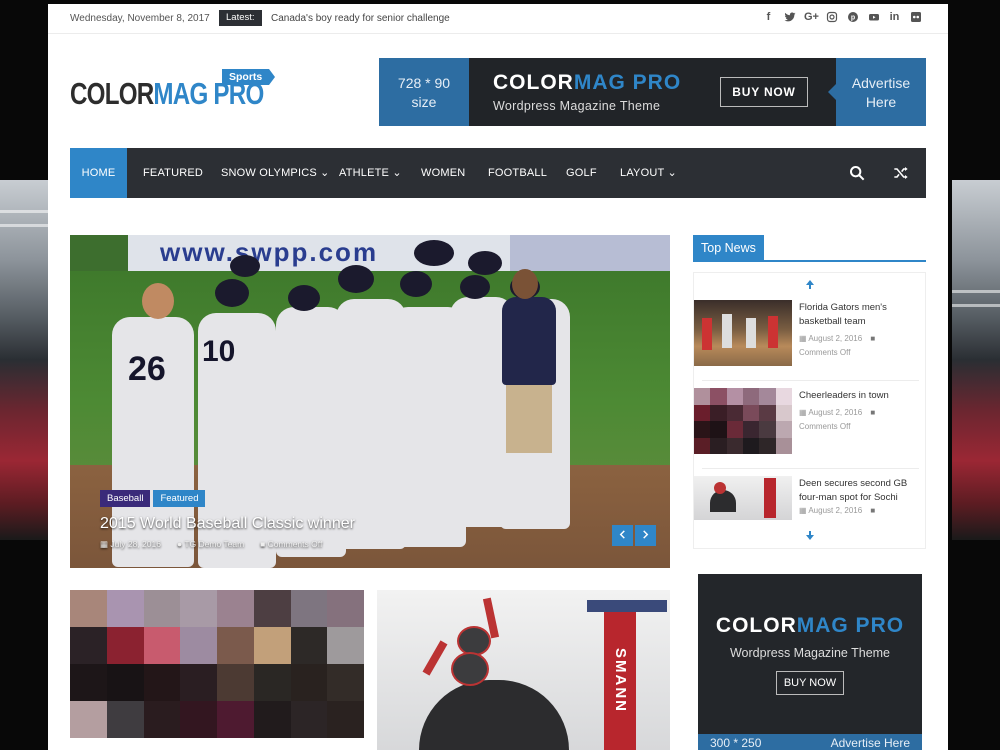 The image size is (1000, 750). I want to click on nav-item-layout: LAYOUT ⌄, so click(648, 173).